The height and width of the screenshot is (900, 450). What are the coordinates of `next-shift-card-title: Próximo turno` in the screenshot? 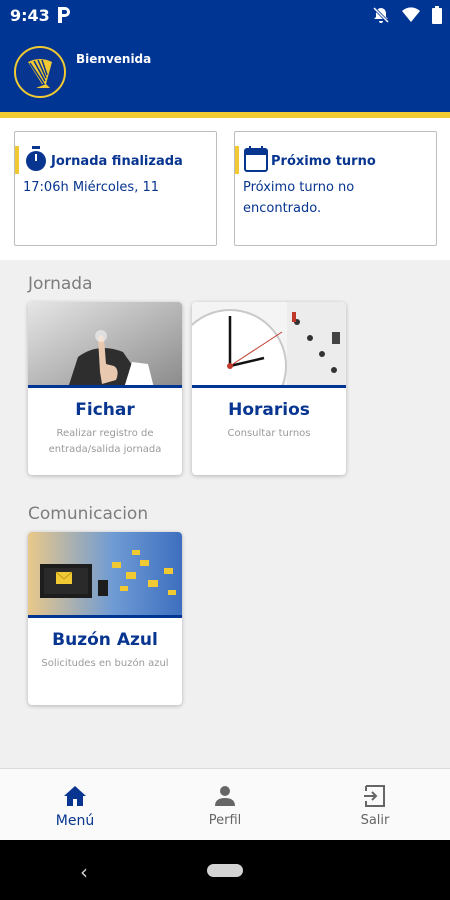 It's located at (323, 161).